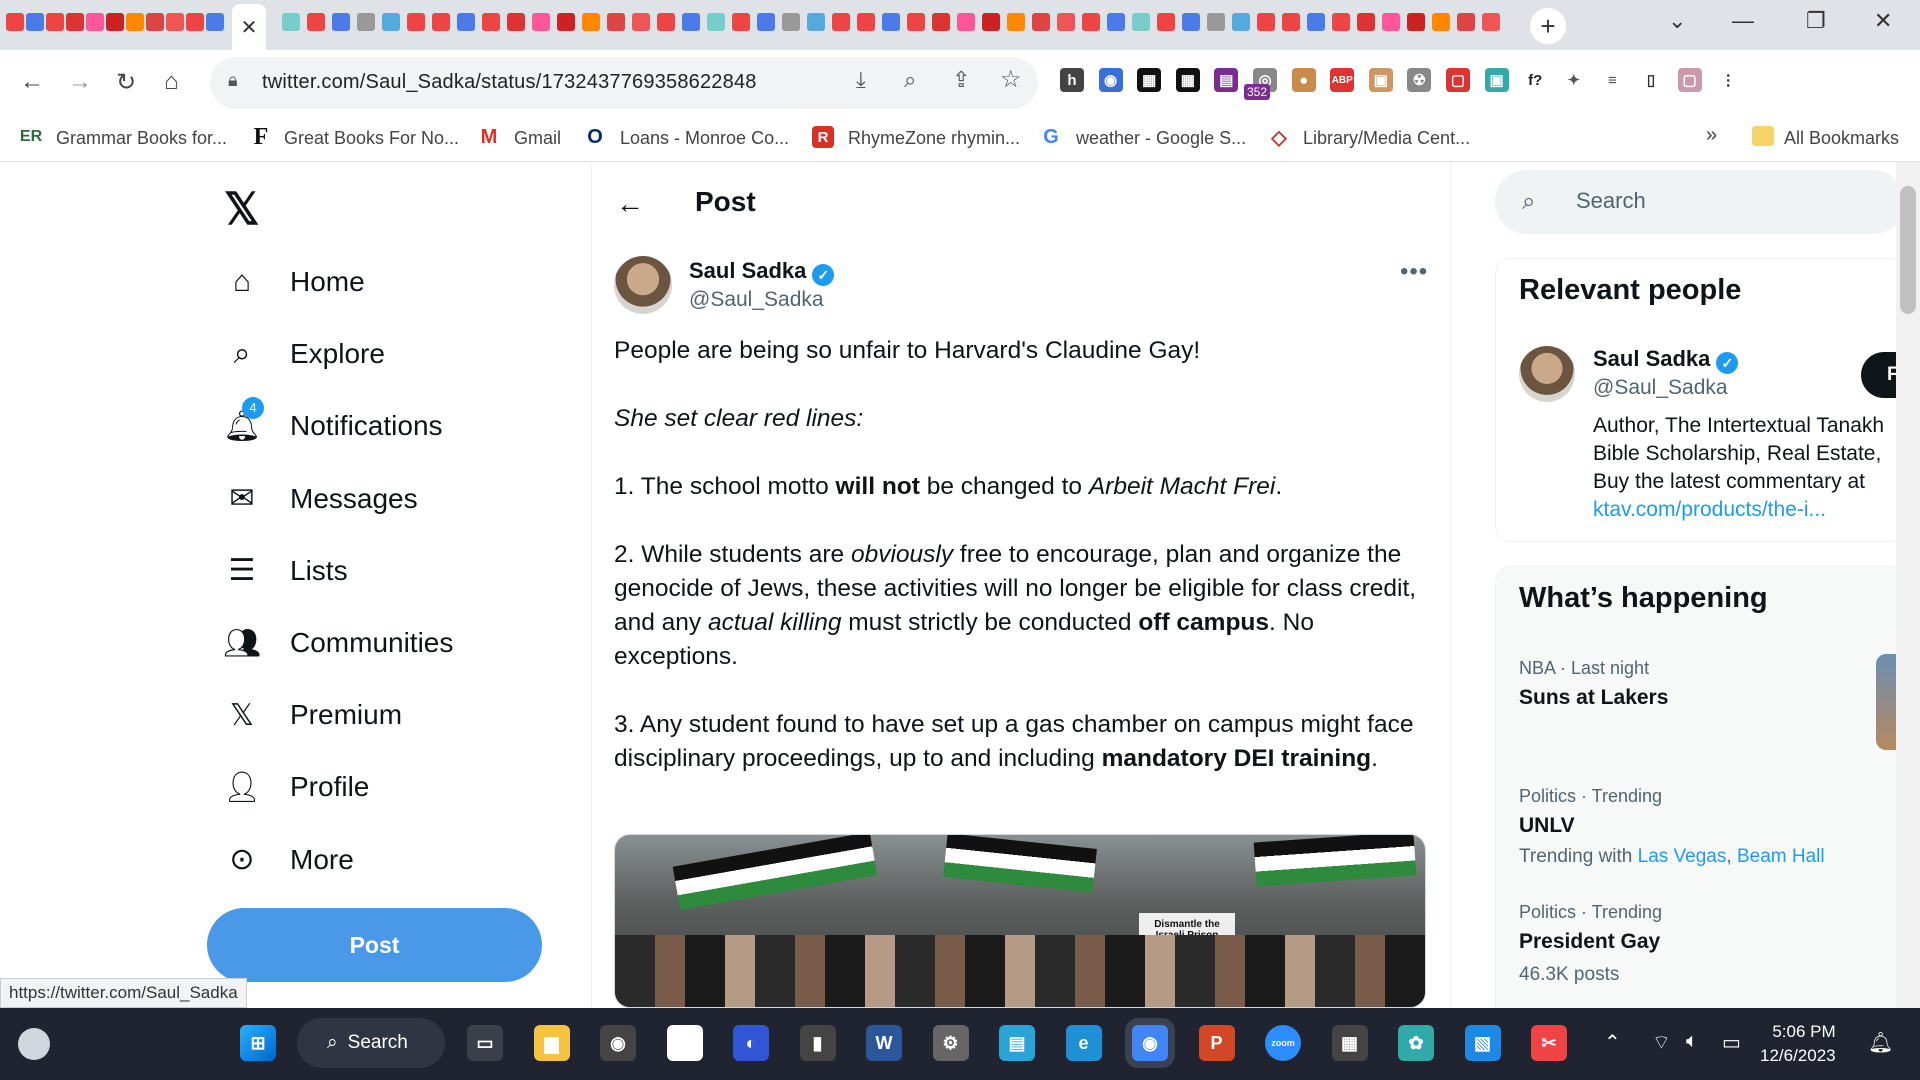 The height and width of the screenshot is (1080, 1920). Describe the element at coordinates (258, 1043) in the screenshot. I see `windows-start-icon: ⊞` at that location.